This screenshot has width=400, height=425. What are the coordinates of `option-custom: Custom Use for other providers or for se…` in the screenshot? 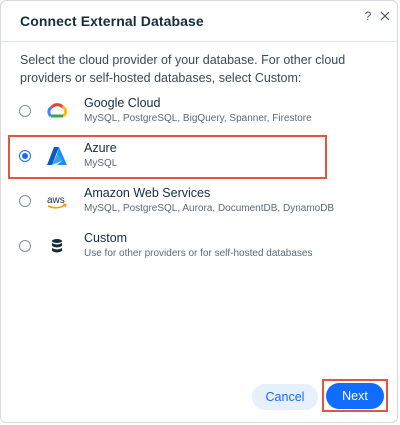 It's located at (199, 248).